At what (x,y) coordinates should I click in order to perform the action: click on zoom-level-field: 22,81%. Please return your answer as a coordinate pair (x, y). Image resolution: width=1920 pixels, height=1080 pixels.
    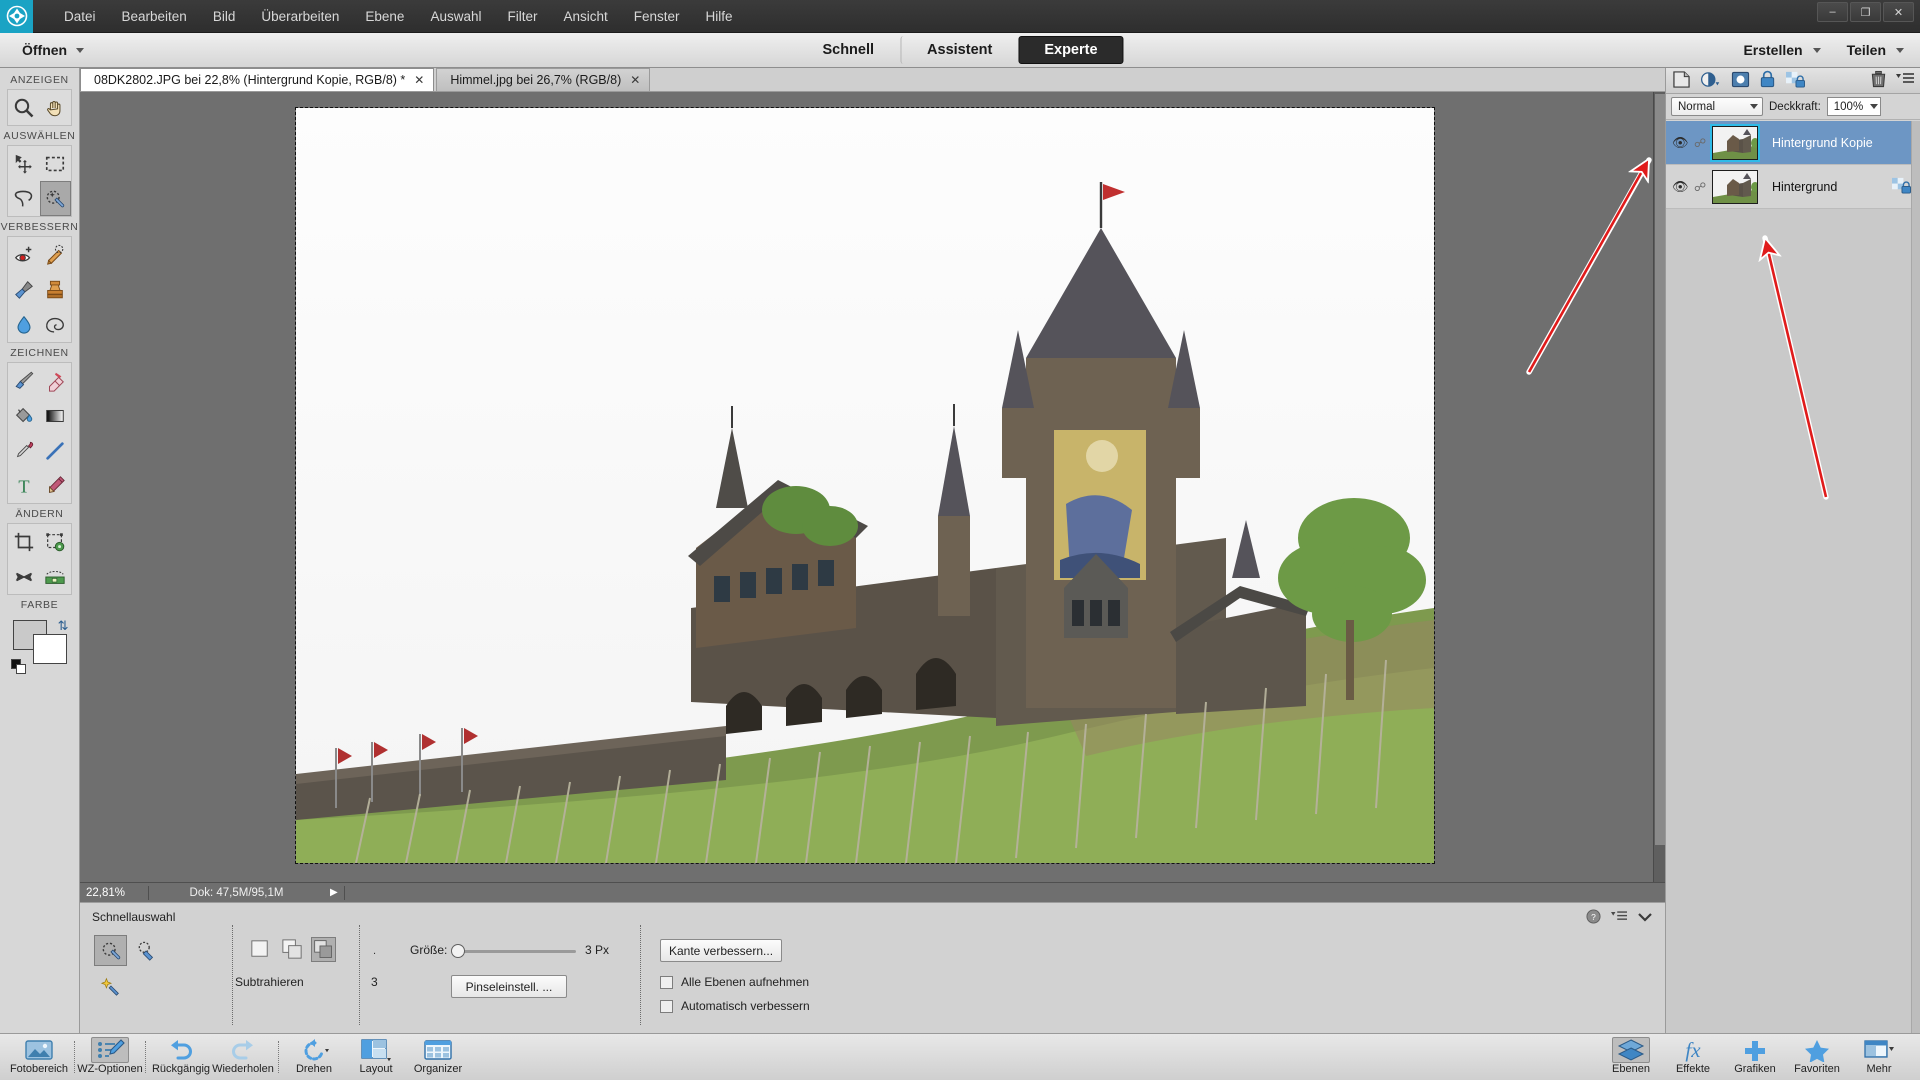
    Looking at the image, I should click on (114, 893).